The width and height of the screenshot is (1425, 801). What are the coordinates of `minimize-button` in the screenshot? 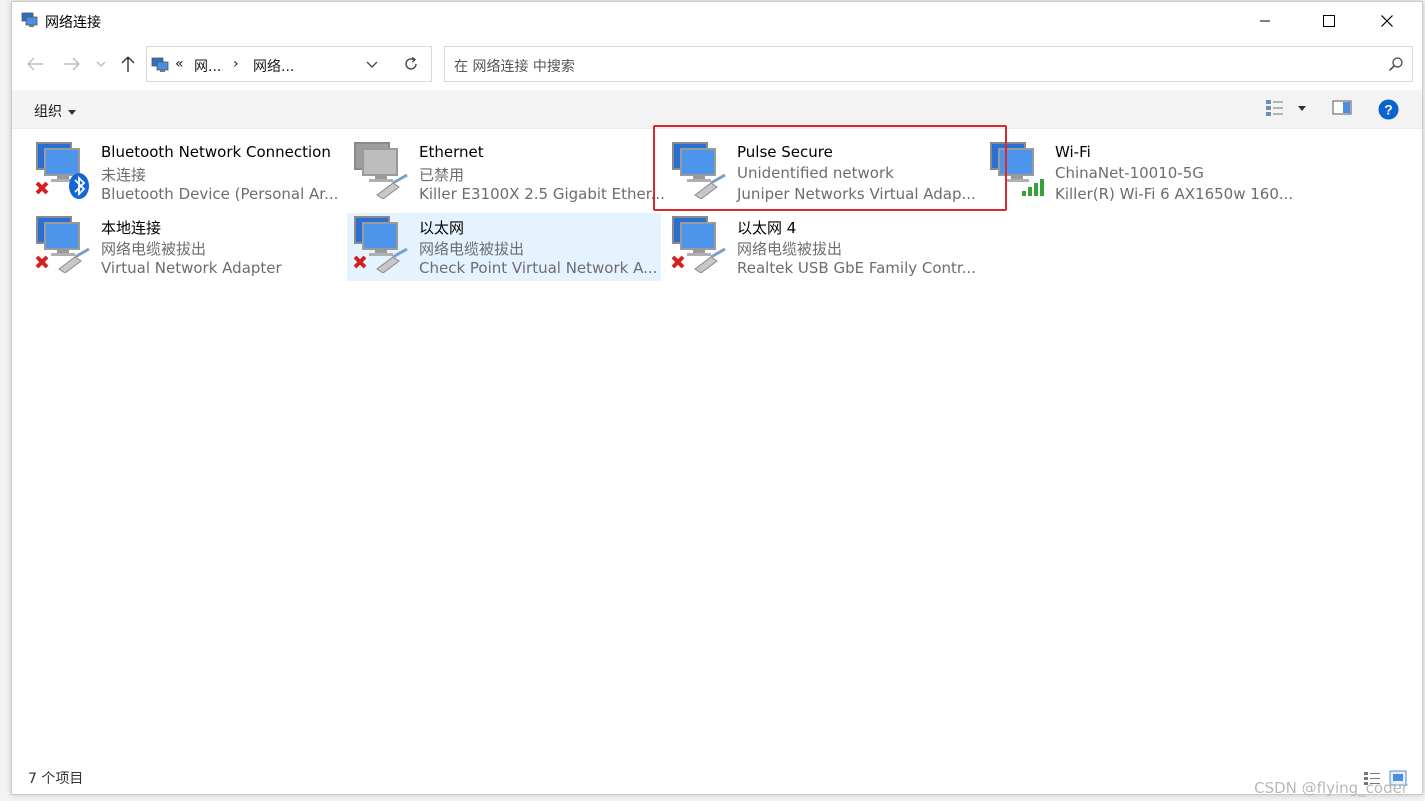 It's located at (1265, 21).